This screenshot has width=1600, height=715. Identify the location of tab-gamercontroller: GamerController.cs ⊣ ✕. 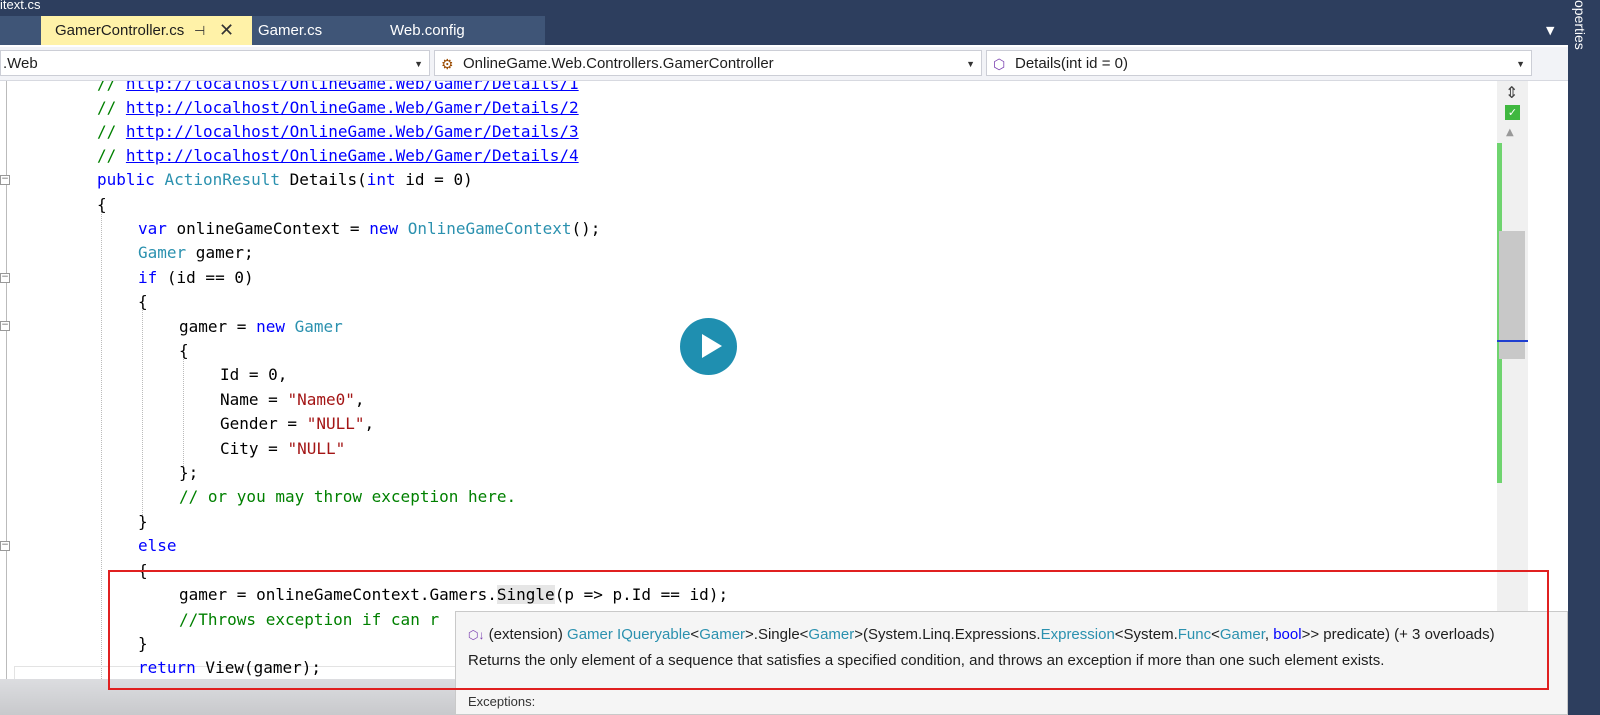
(146, 30).